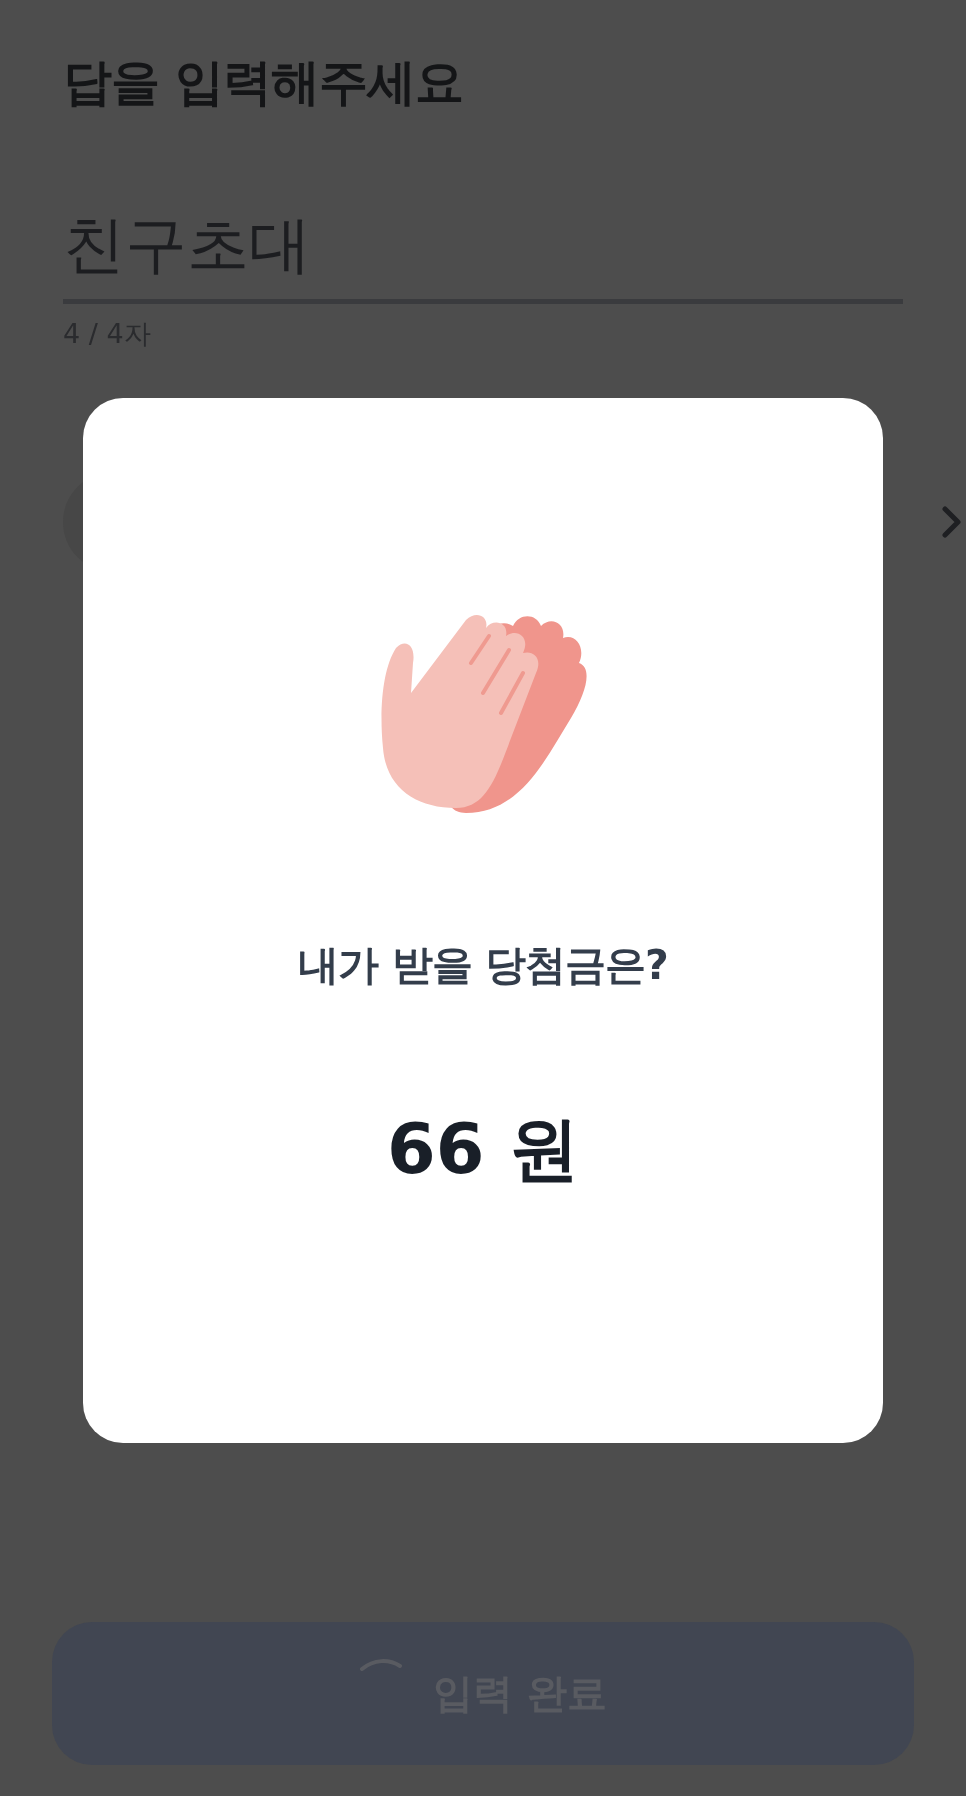 This screenshot has height=1796, width=966. What do you see at coordinates (264, 83) in the screenshot?
I see `page-title: 답을 입력해주세요` at bounding box center [264, 83].